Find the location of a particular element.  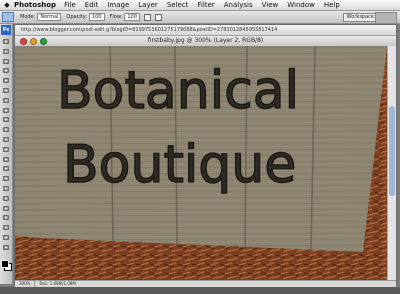

document-title: firstbaby.jpg @ 300% (Layer 2, RGB/8) is located at coordinates (205, 40).